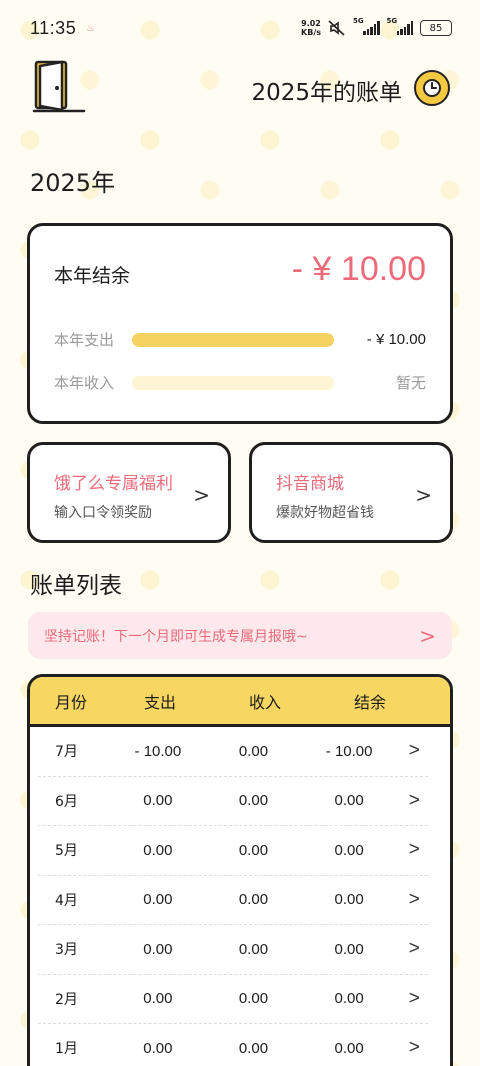 The image size is (480, 1066). Describe the element at coordinates (400, 26) in the screenshot. I see `signal-icon-sim2: 5G` at that location.